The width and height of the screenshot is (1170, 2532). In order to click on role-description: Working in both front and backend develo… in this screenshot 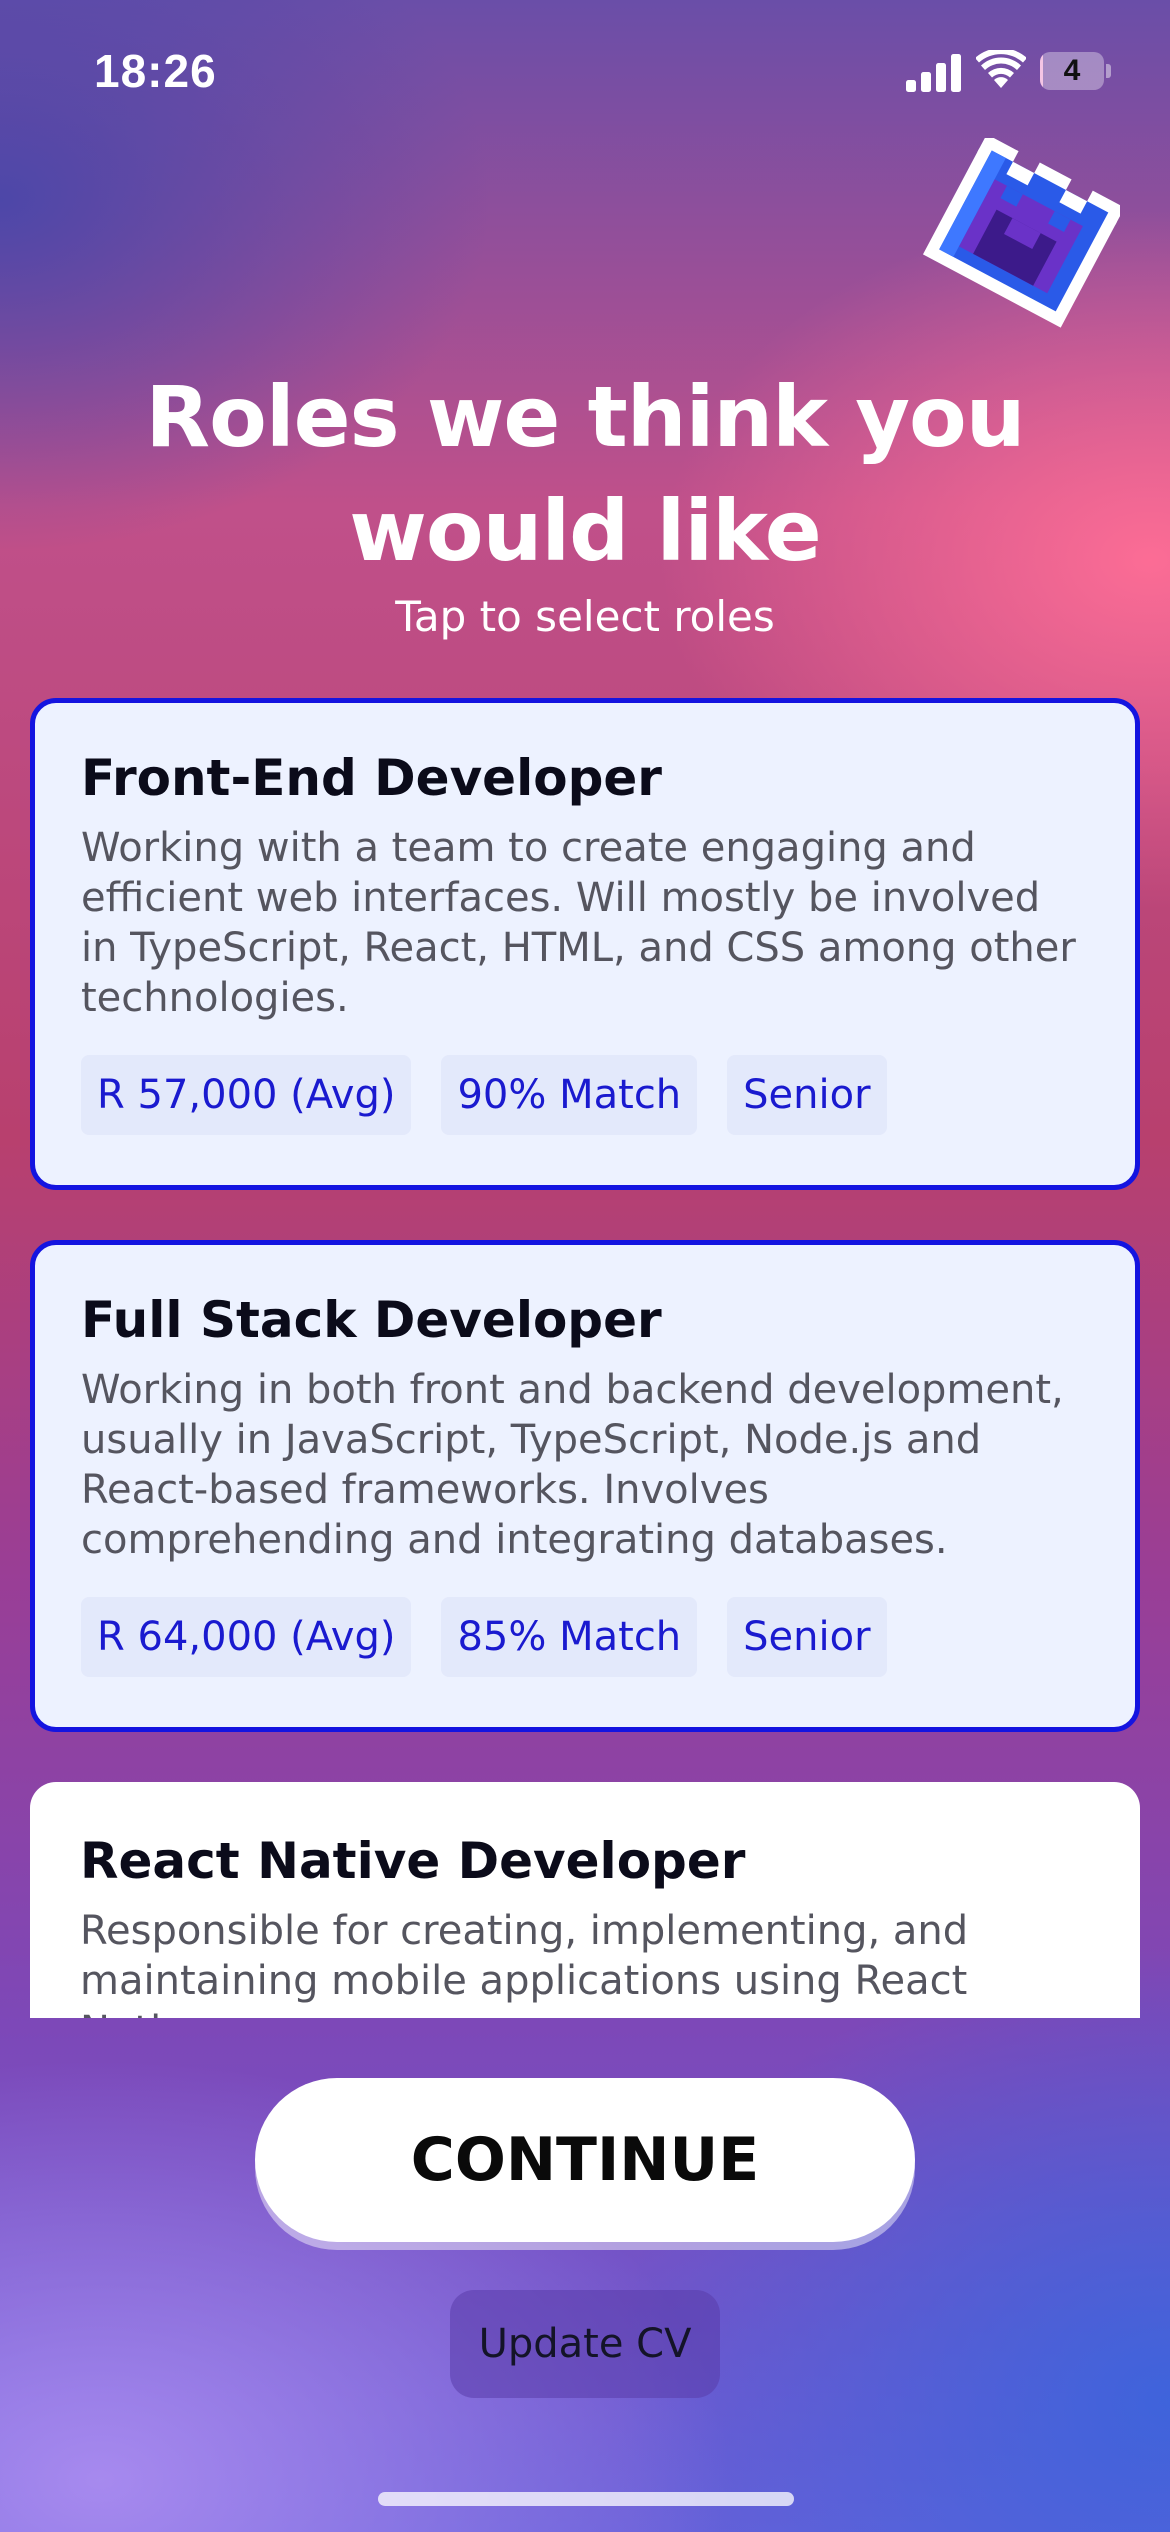, I will do `click(572, 1465)`.